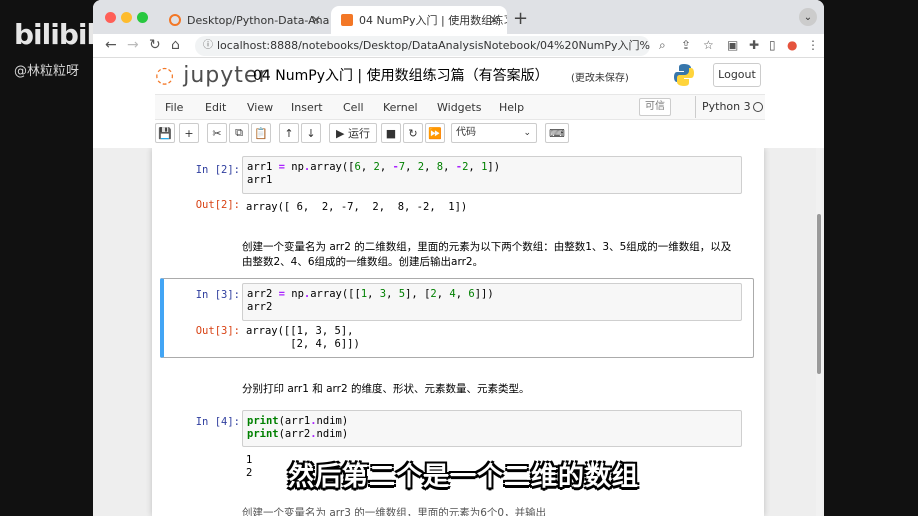 This screenshot has height=516, width=918. Describe the element at coordinates (819, 294) in the screenshot. I see `scrollbar-thumb` at that location.